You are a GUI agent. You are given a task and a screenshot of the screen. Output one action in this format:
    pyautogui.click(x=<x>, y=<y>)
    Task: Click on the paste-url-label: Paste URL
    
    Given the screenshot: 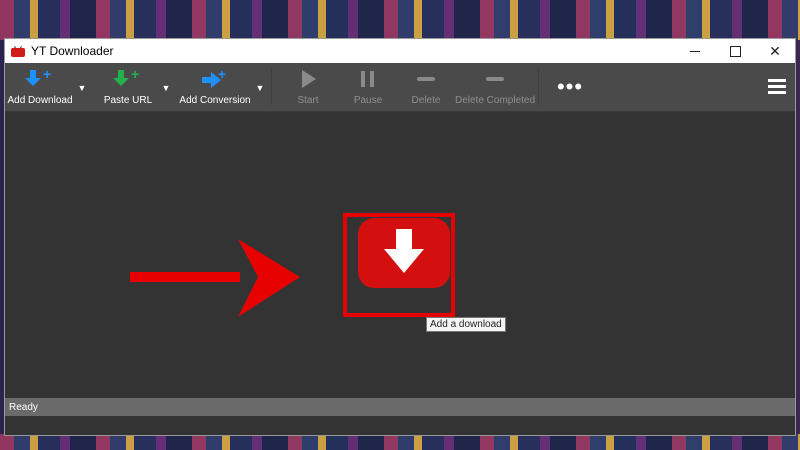 What is the action you would take?
    pyautogui.click(x=128, y=100)
    